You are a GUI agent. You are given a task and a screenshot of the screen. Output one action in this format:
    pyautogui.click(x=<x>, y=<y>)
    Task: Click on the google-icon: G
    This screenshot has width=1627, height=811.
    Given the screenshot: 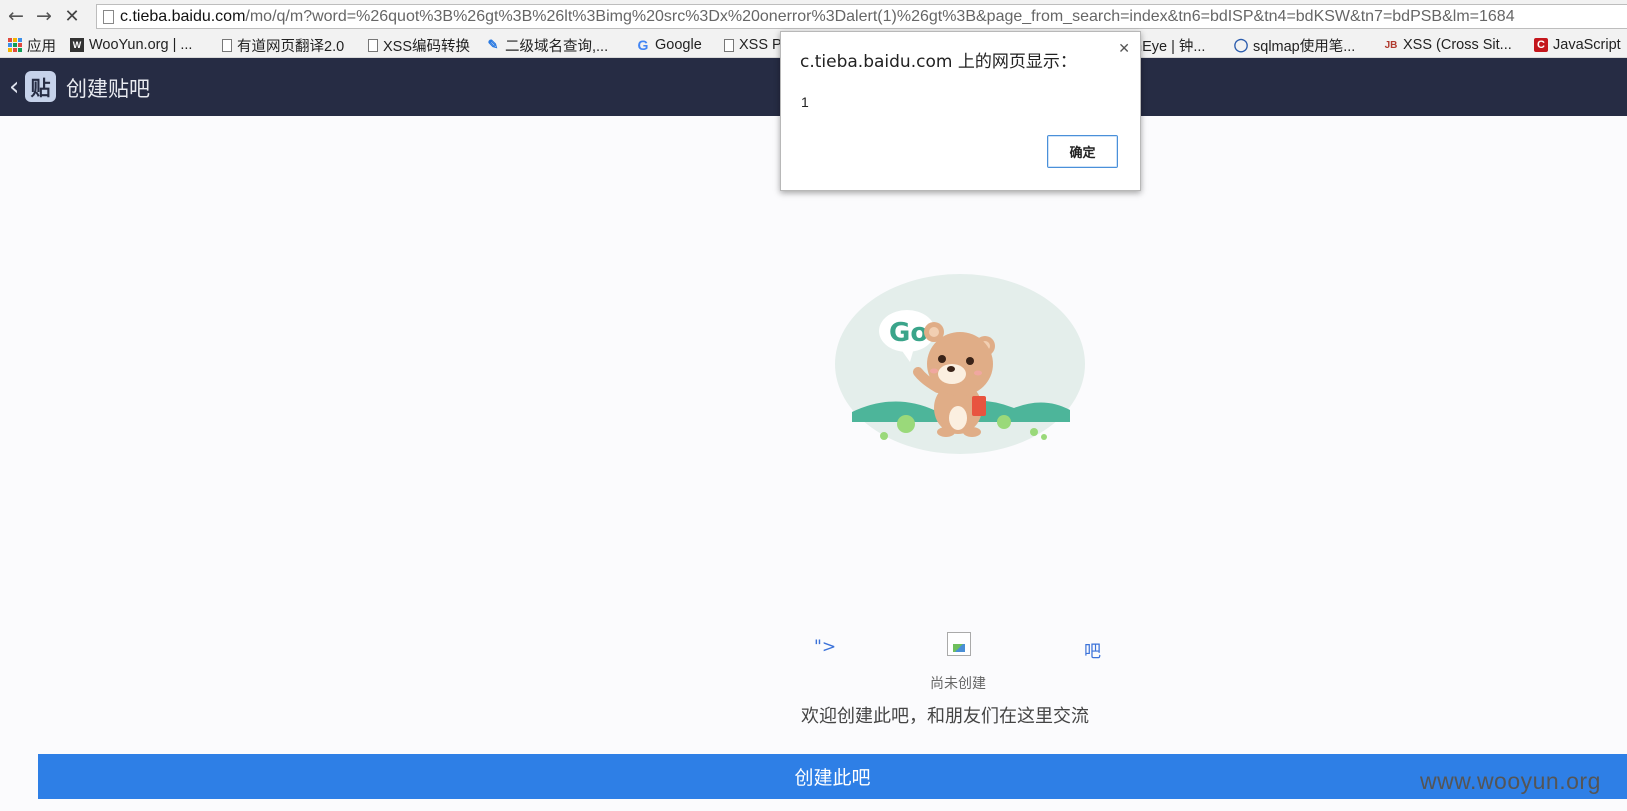 What is the action you would take?
    pyautogui.click(x=643, y=45)
    